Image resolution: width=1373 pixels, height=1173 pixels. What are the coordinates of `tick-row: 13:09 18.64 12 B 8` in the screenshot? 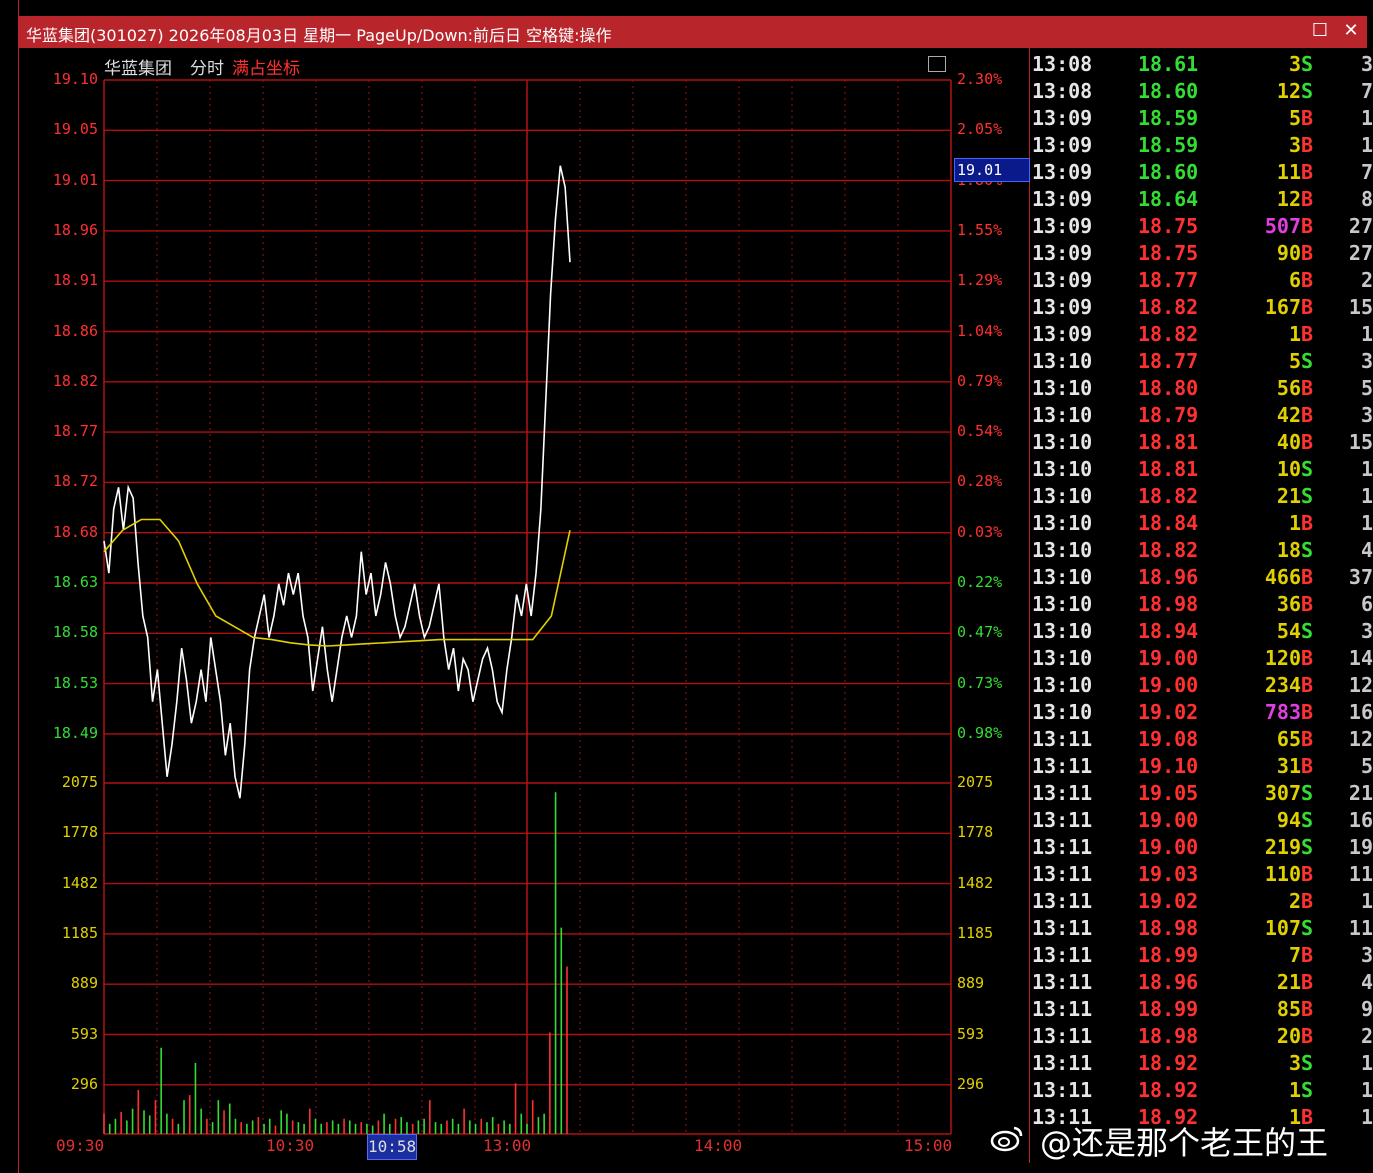 It's located at (1201, 200).